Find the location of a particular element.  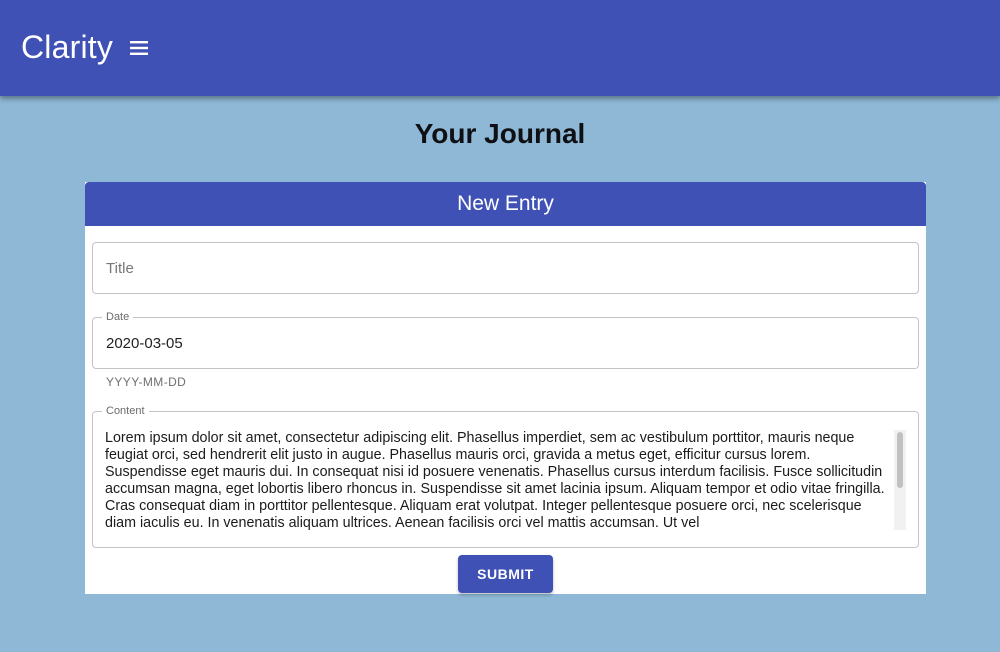

title-input is located at coordinates (501, 268).